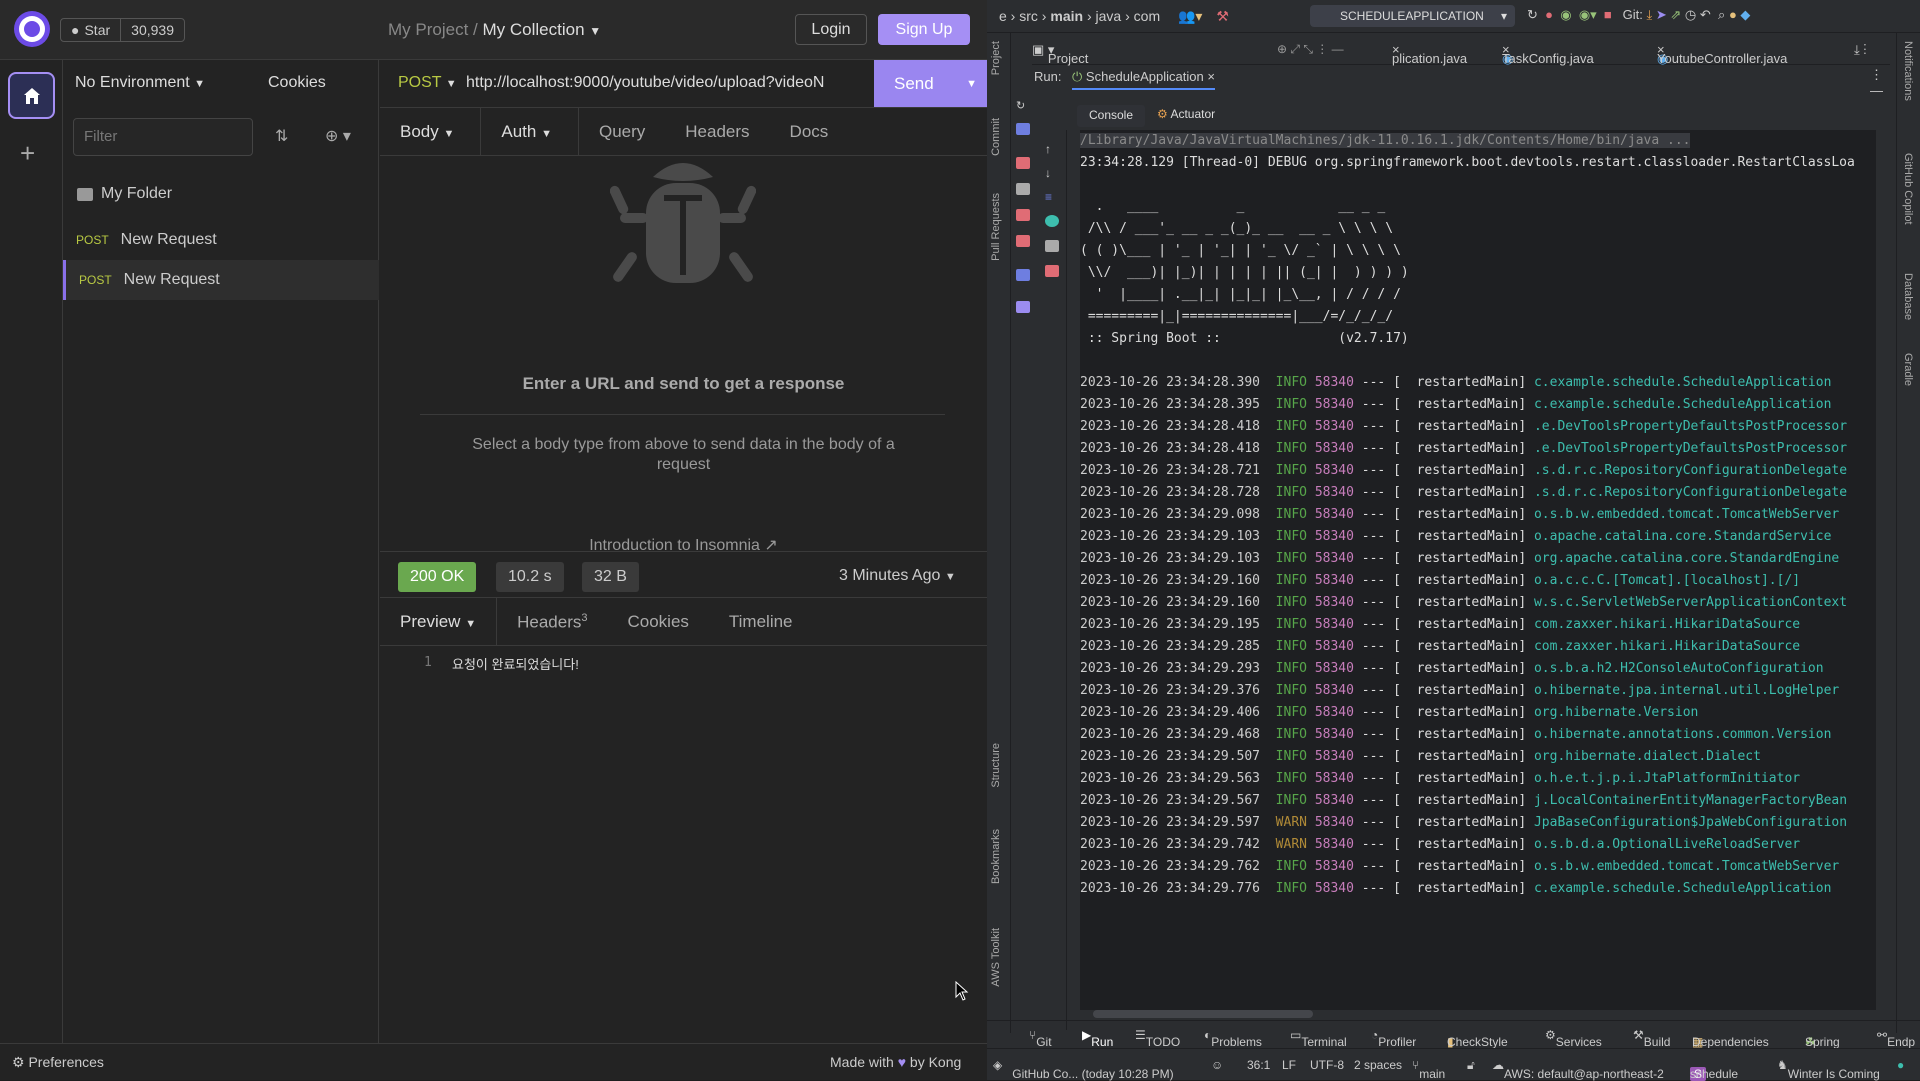 This screenshot has height=1081, width=1920. I want to click on signup-button: Sign Up, so click(924, 29).